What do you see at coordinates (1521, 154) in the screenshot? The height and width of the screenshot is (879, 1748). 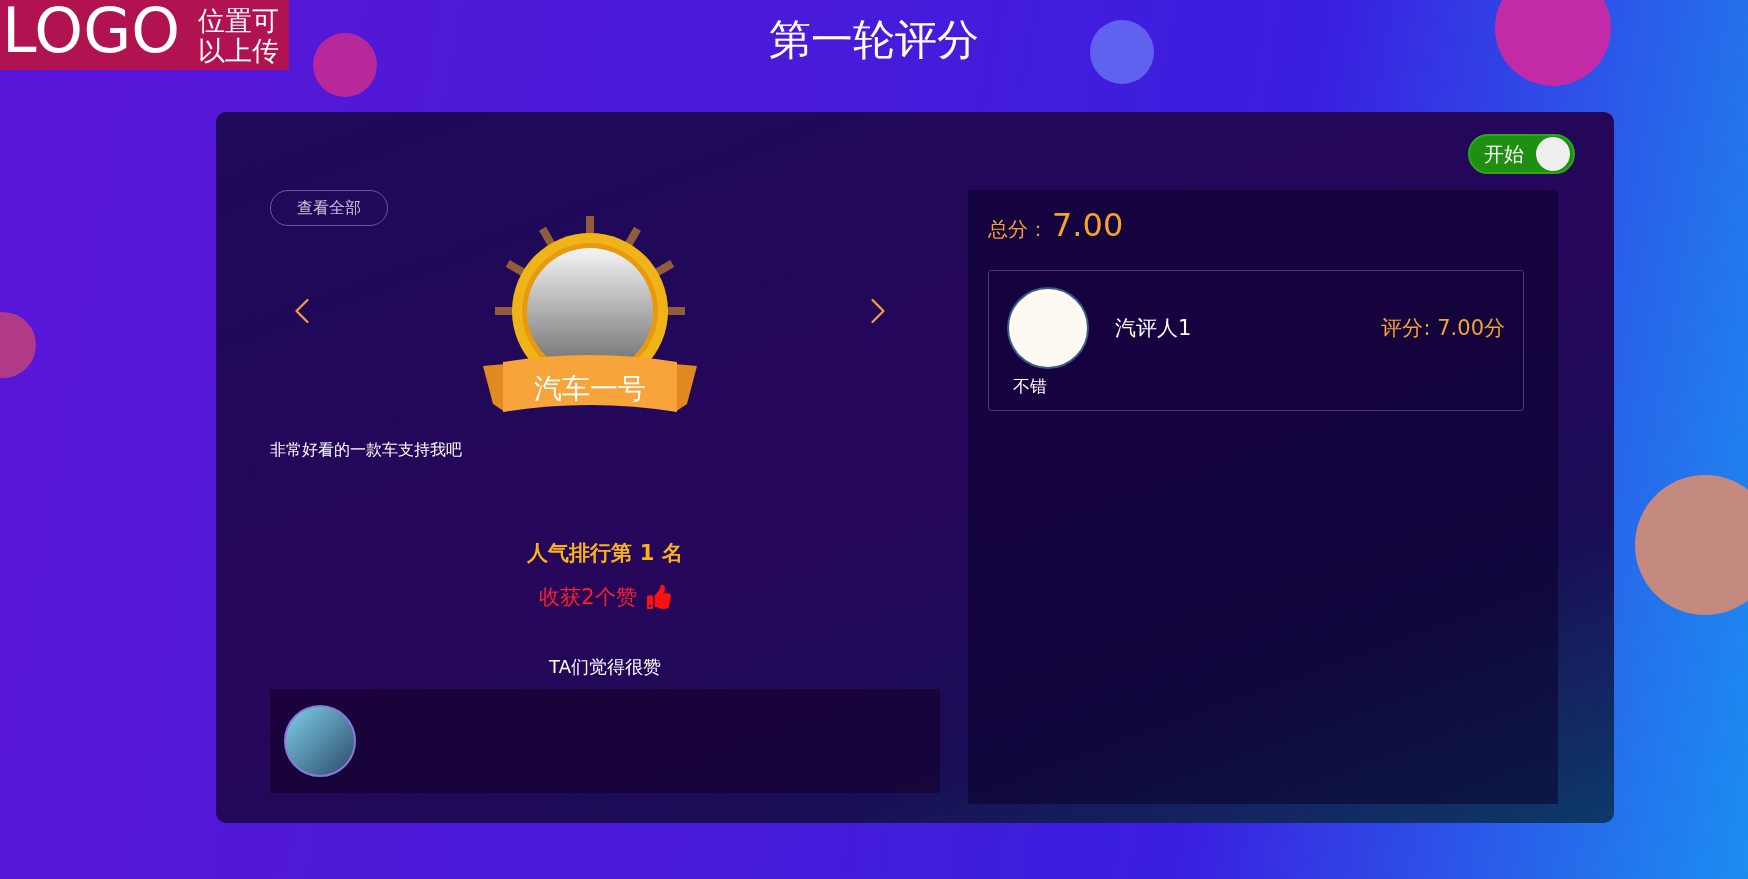 I see `start-toggle: 开始` at bounding box center [1521, 154].